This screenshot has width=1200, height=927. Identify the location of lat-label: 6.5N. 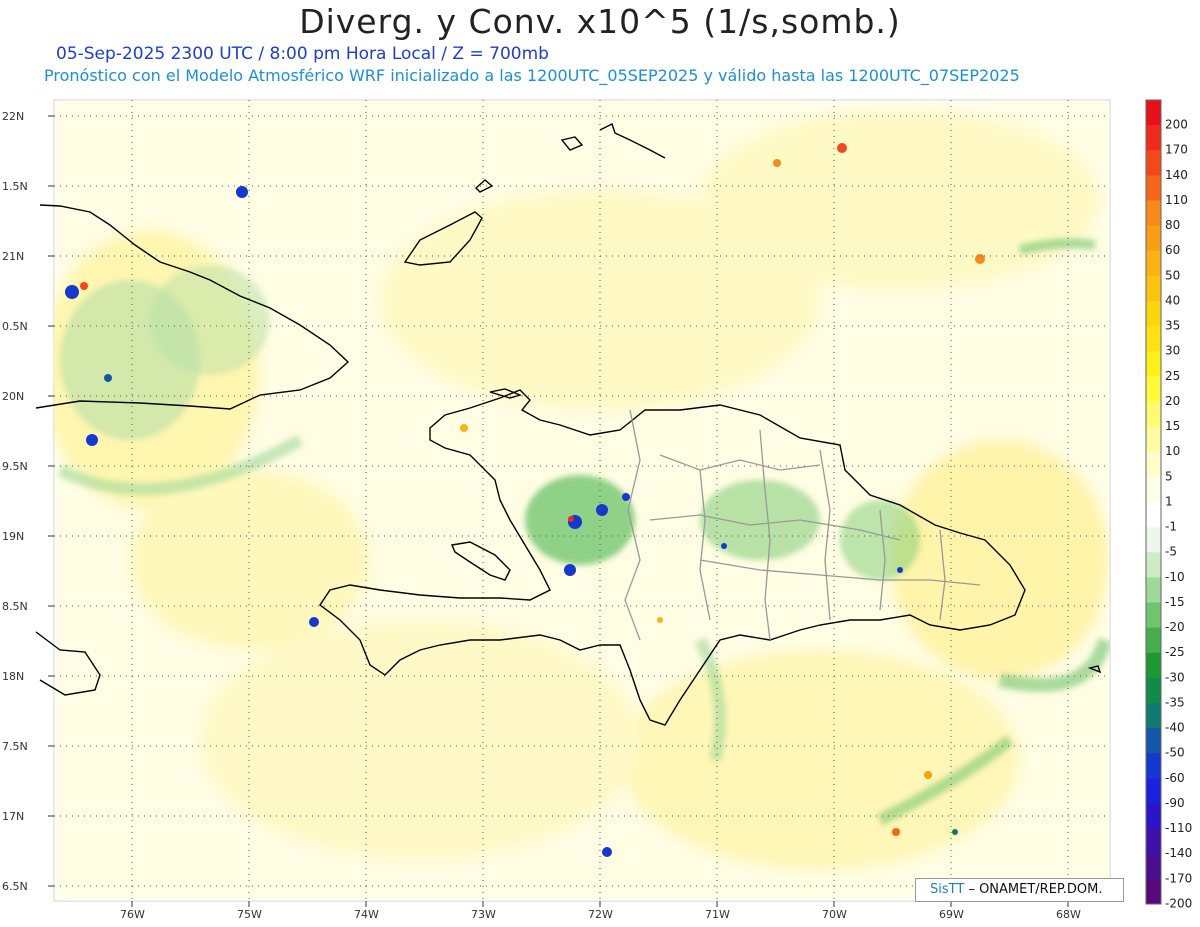
(15, 886).